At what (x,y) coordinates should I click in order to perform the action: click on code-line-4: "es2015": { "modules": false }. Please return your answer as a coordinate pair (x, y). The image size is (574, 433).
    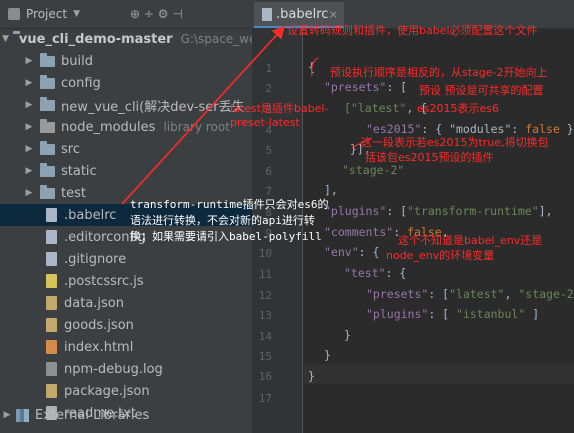
    Looking at the image, I should click on (470, 129).